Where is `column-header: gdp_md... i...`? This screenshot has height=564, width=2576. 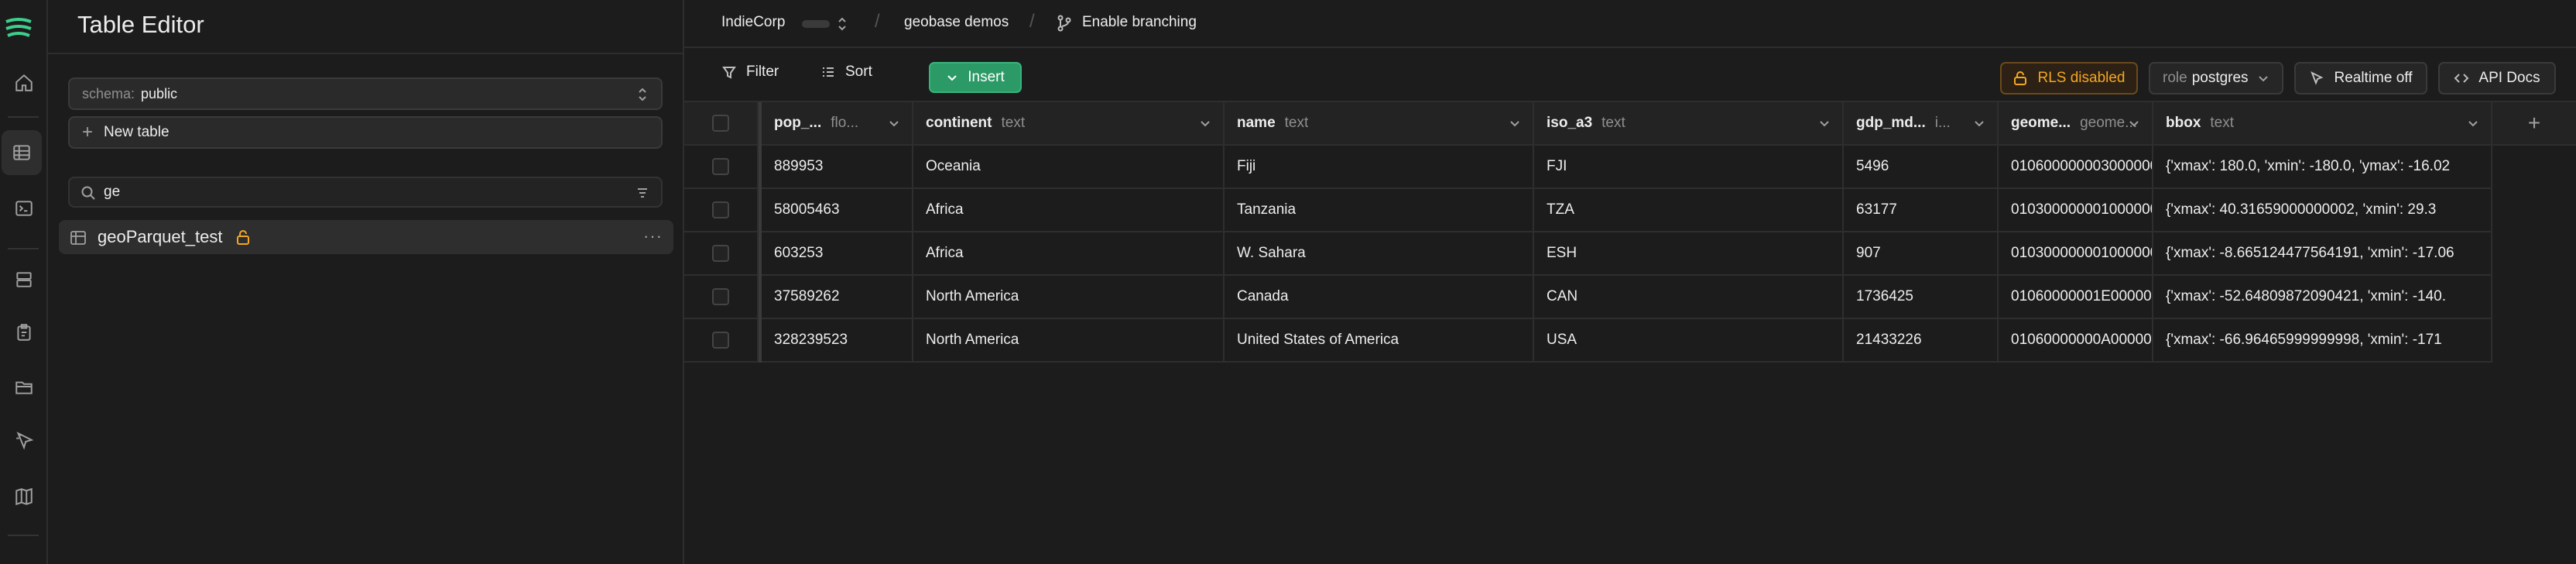 column-header: gdp_md... i... is located at coordinates (1921, 124).